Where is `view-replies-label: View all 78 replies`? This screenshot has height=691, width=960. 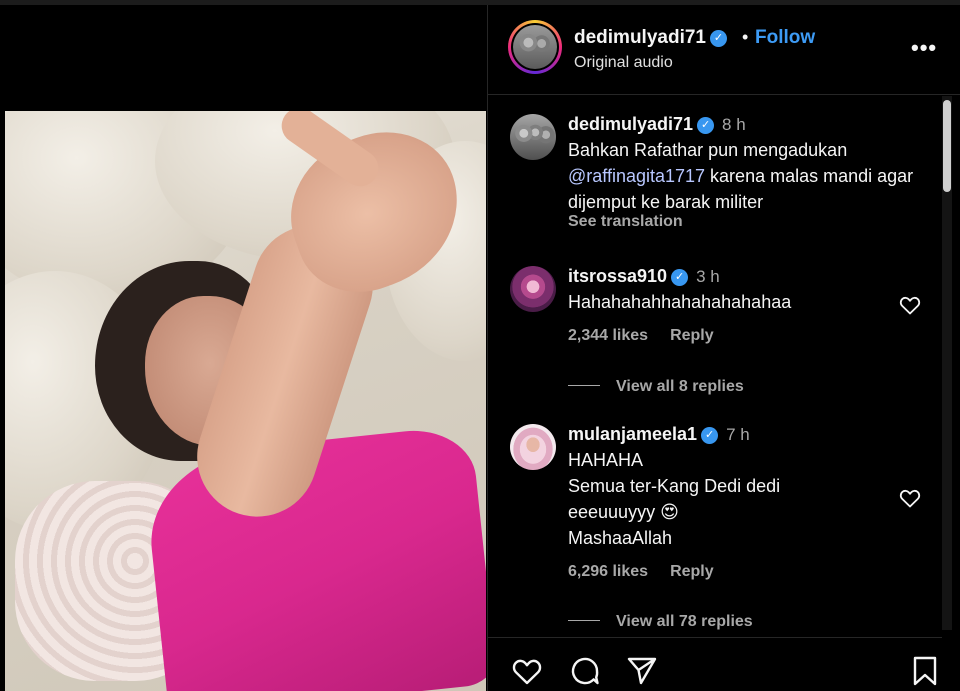 view-replies-label: View all 78 replies is located at coordinates (684, 621).